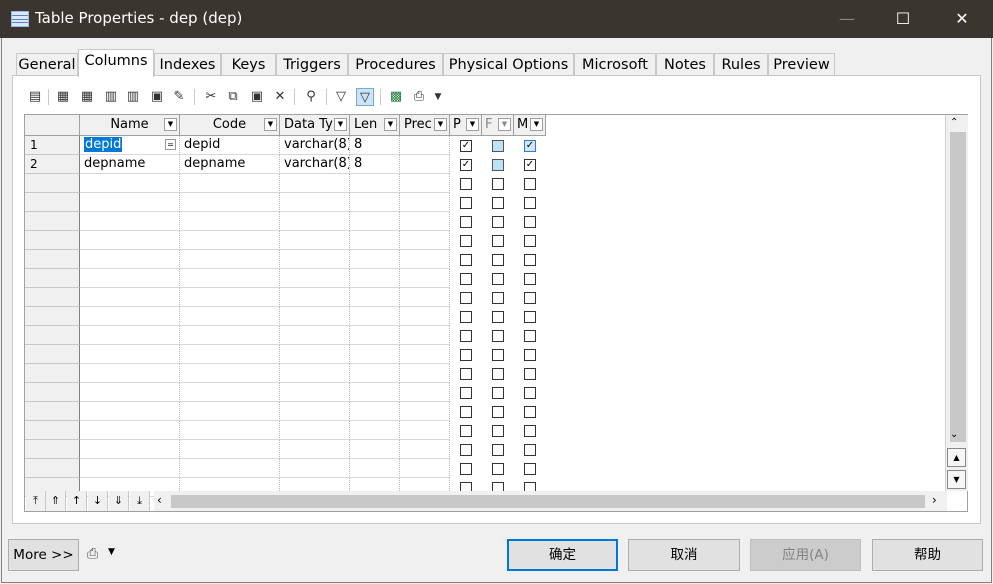  Describe the element at coordinates (962, 19) in the screenshot. I see `close-button: ✕` at that location.